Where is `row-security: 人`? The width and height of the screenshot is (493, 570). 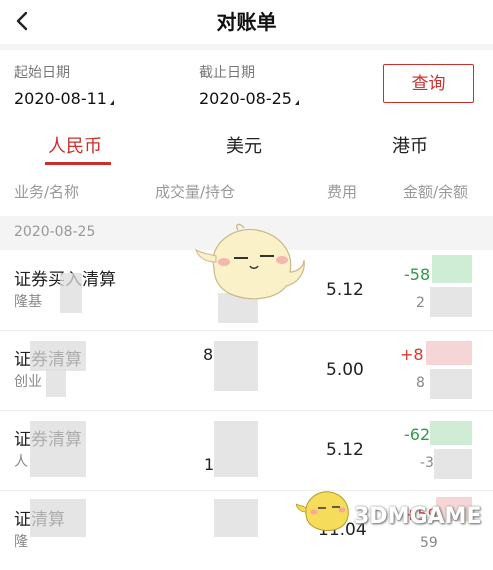
row-security: 人 is located at coordinates (21, 462).